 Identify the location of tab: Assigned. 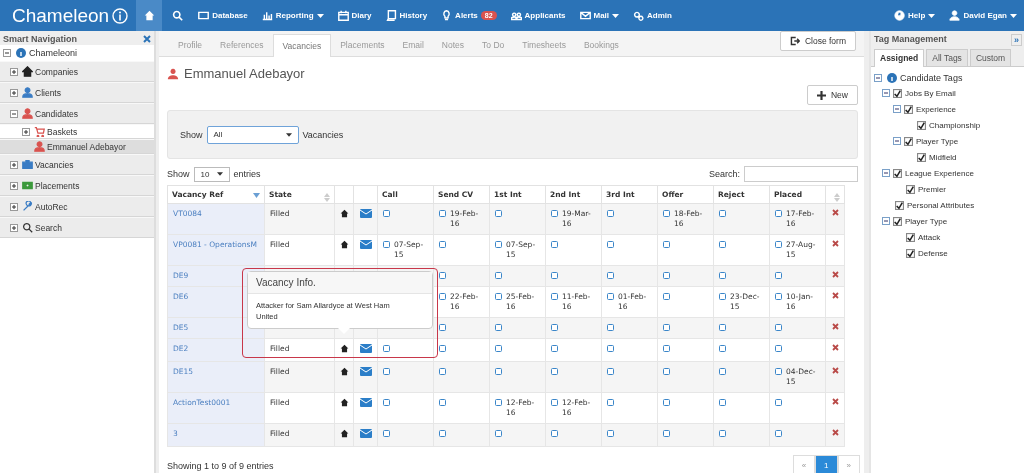
(899, 58).